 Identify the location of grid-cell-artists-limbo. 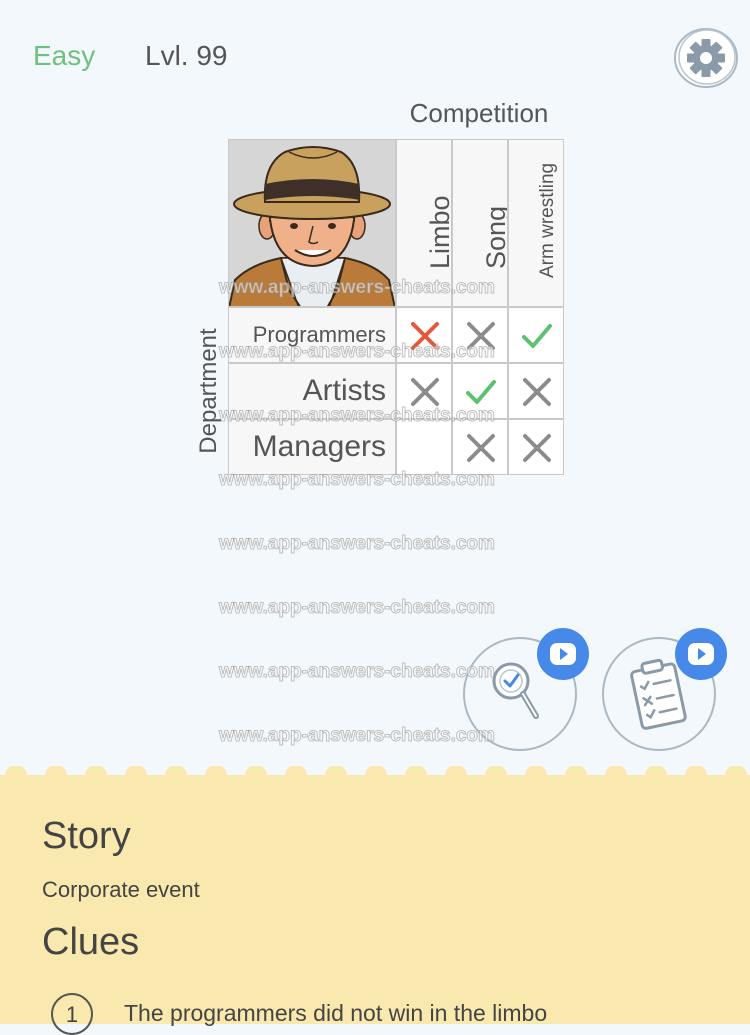
(424, 391).